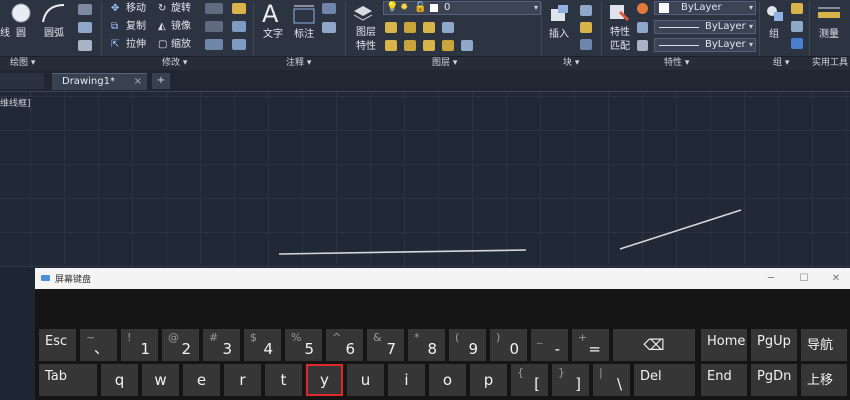 Image resolution: width=850 pixels, height=400 pixels. I want to click on dimension-icon, so click(304, 14).